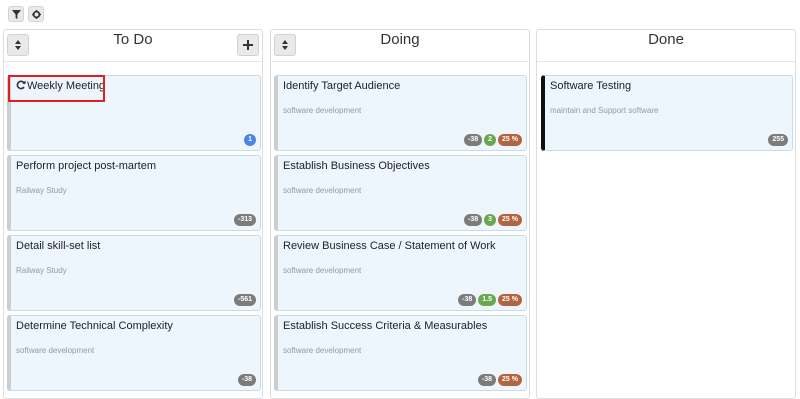 The image size is (800, 399). I want to click on card-badges: -38, so click(246, 380).